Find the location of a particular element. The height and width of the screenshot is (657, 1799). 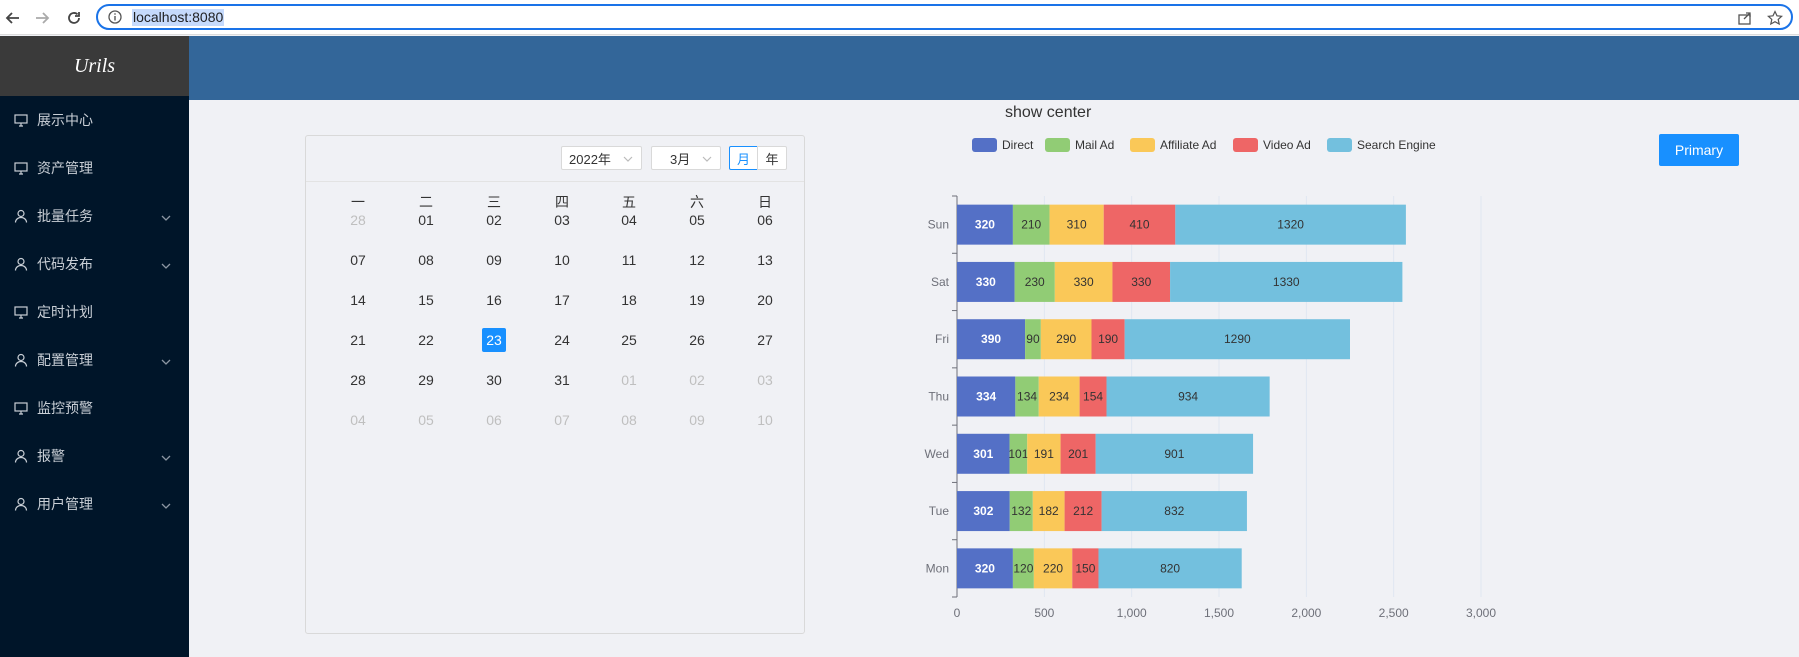

sidebar-item-1: 展示中心 is located at coordinates (94, 120).